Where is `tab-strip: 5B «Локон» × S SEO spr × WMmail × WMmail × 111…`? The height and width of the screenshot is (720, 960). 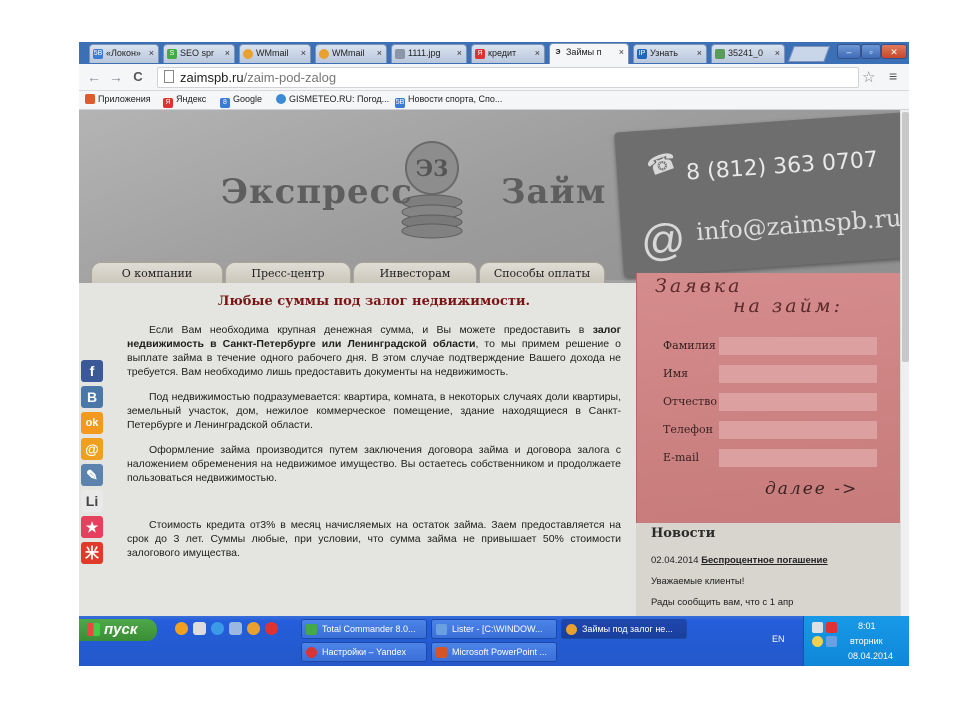
tab-strip: 5B «Локон» × S SEO spr × WMmail × WMmail × 111… is located at coordinates (494, 53).